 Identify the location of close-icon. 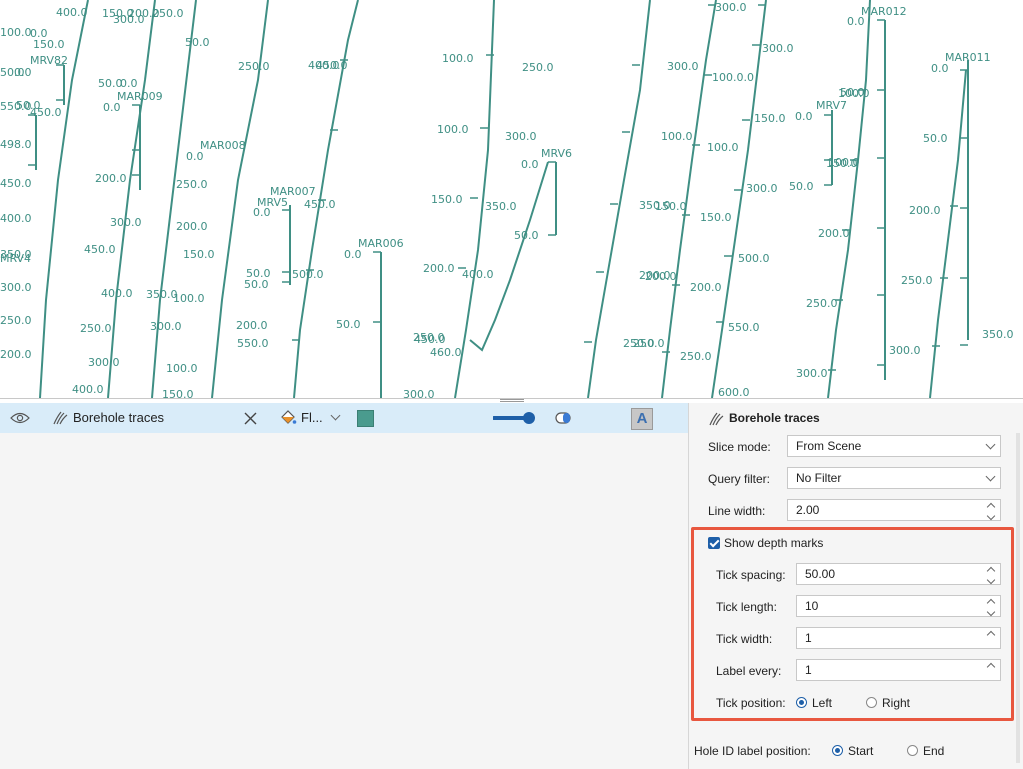
(250, 418).